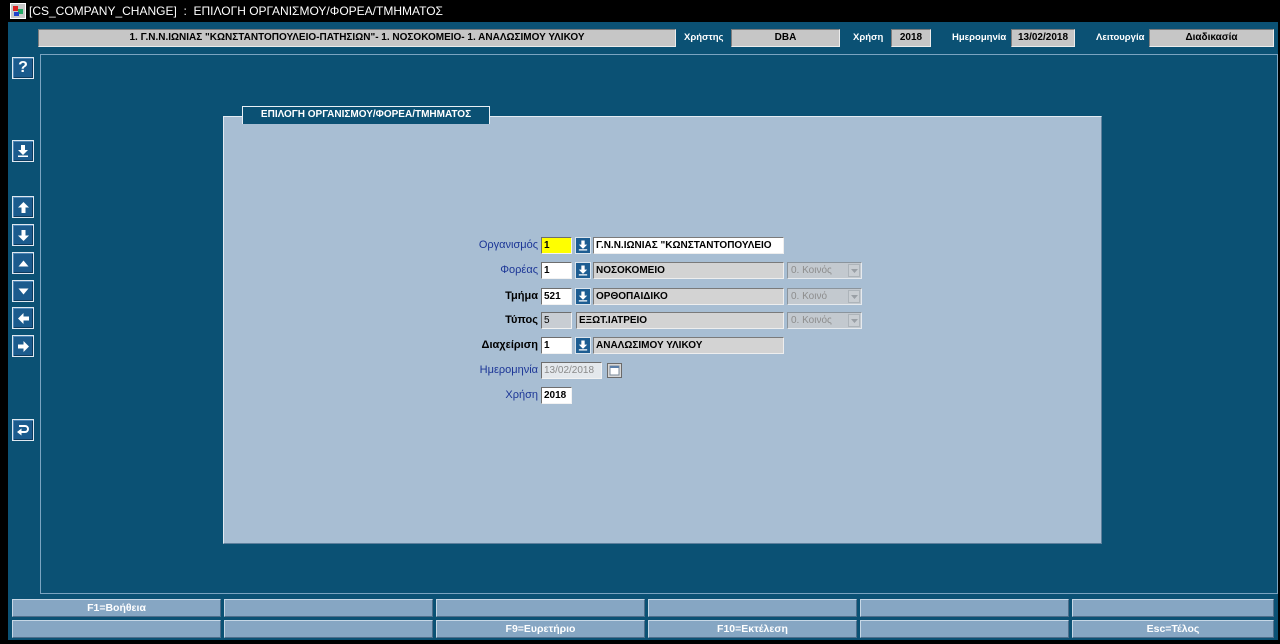  I want to click on calendar-button, so click(614, 370).